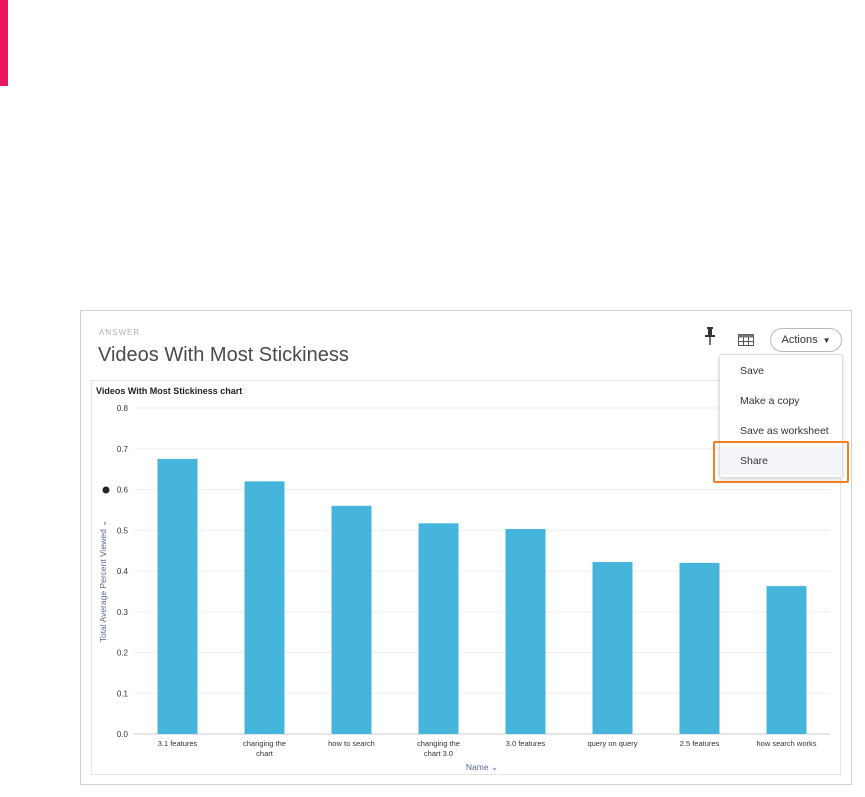  Describe the element at coordinates (103, 581) in the screenshot. I see `y-axis-label: Total Average Percent Viewed ⌄` at that location.